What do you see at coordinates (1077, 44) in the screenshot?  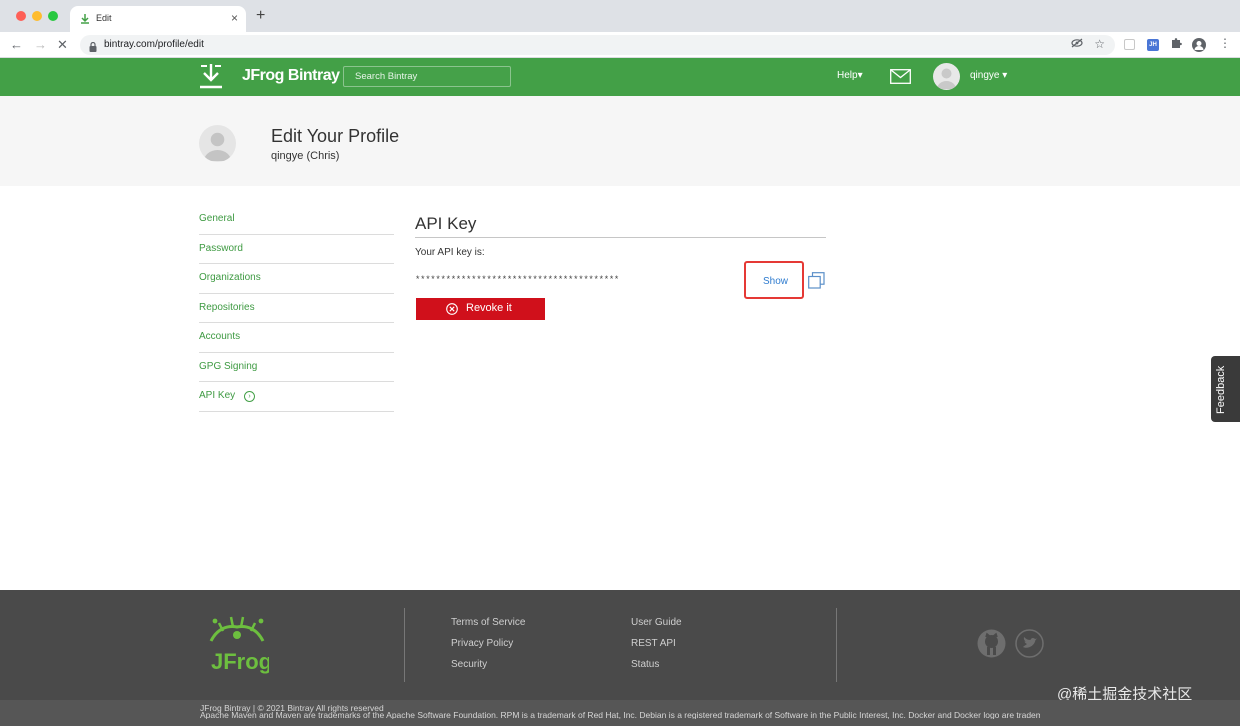 I see `tracking-blocked-icon` at bounding box center [1077, 44].